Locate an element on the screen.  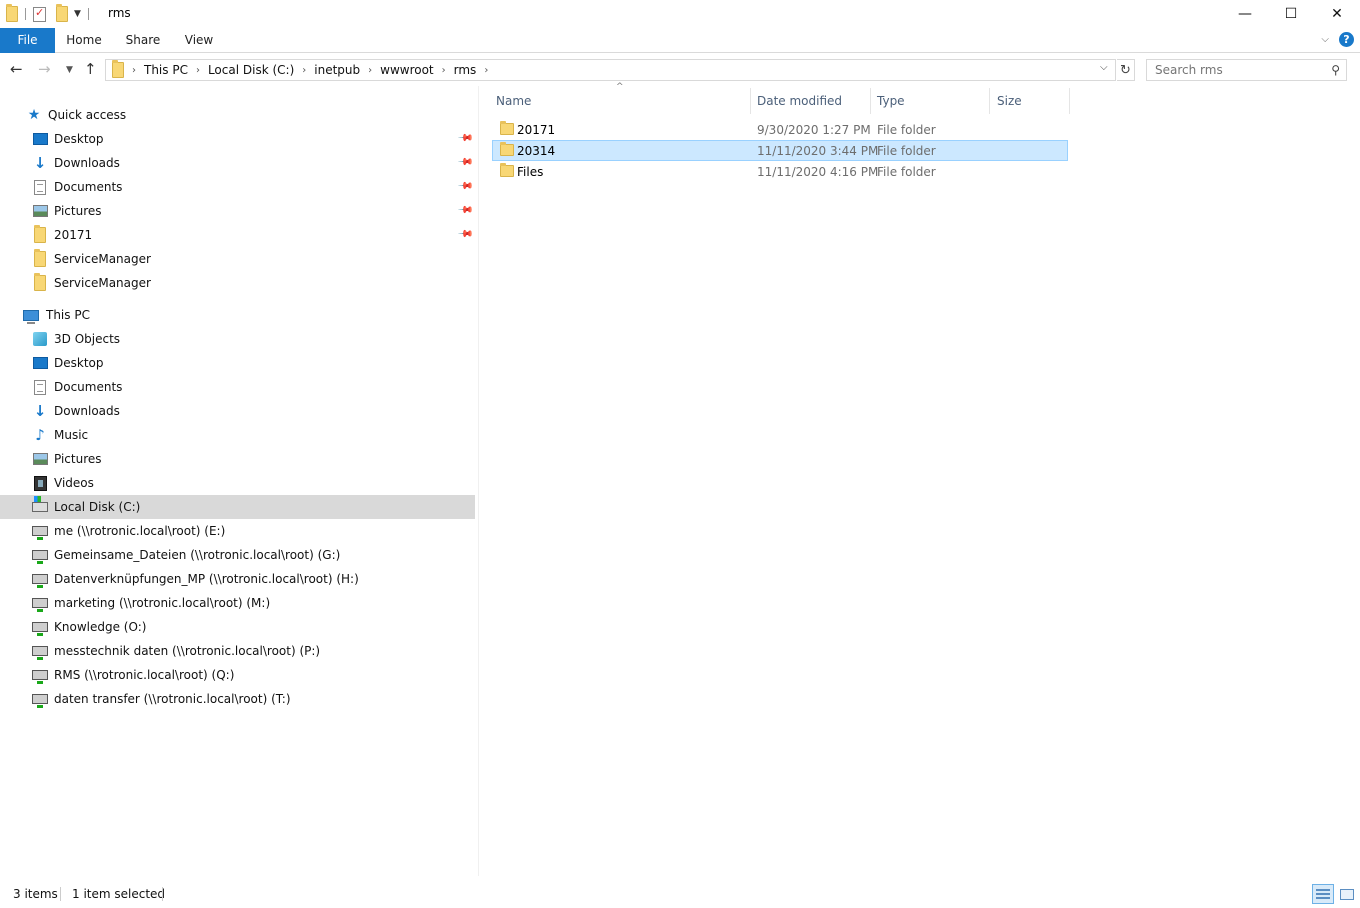
forward-arrow-icon: → is located at coordinates (44, 69).